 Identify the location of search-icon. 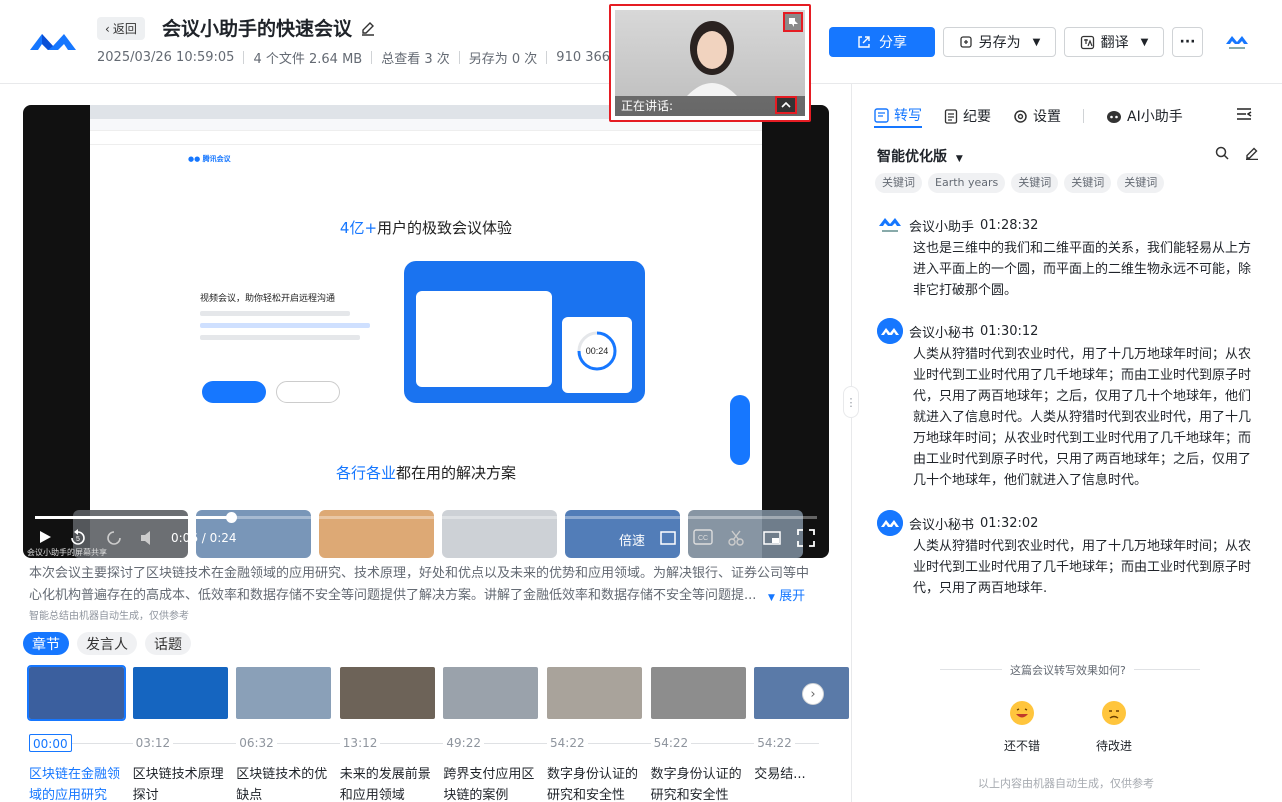
(1222, 153).